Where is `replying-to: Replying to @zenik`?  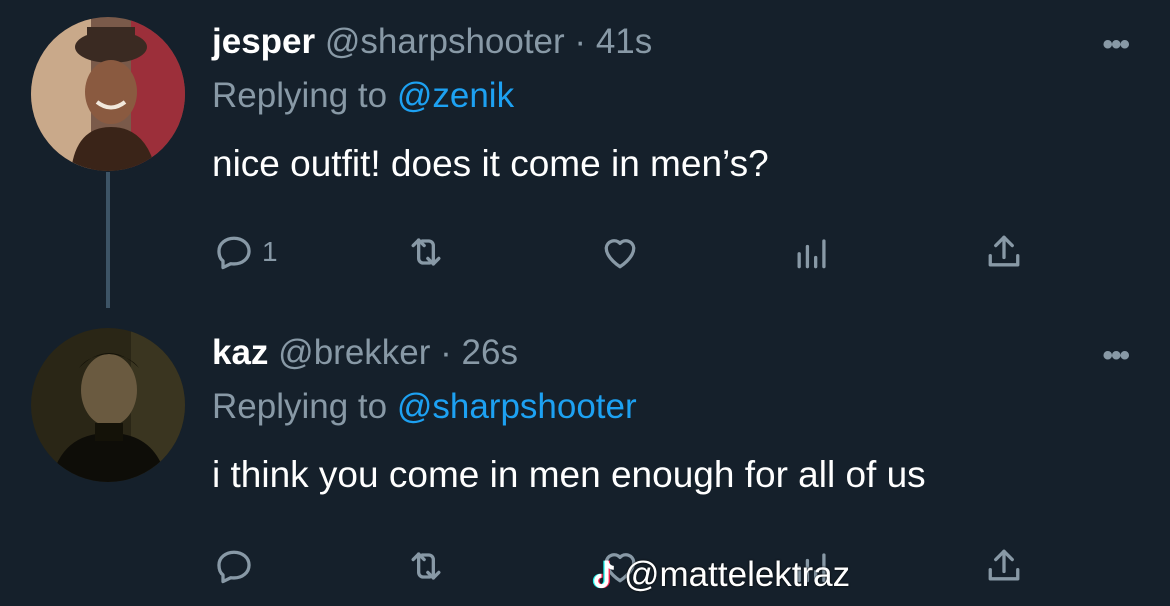 replying-to: Replying to @zenik is located at coordinates (363, 96).